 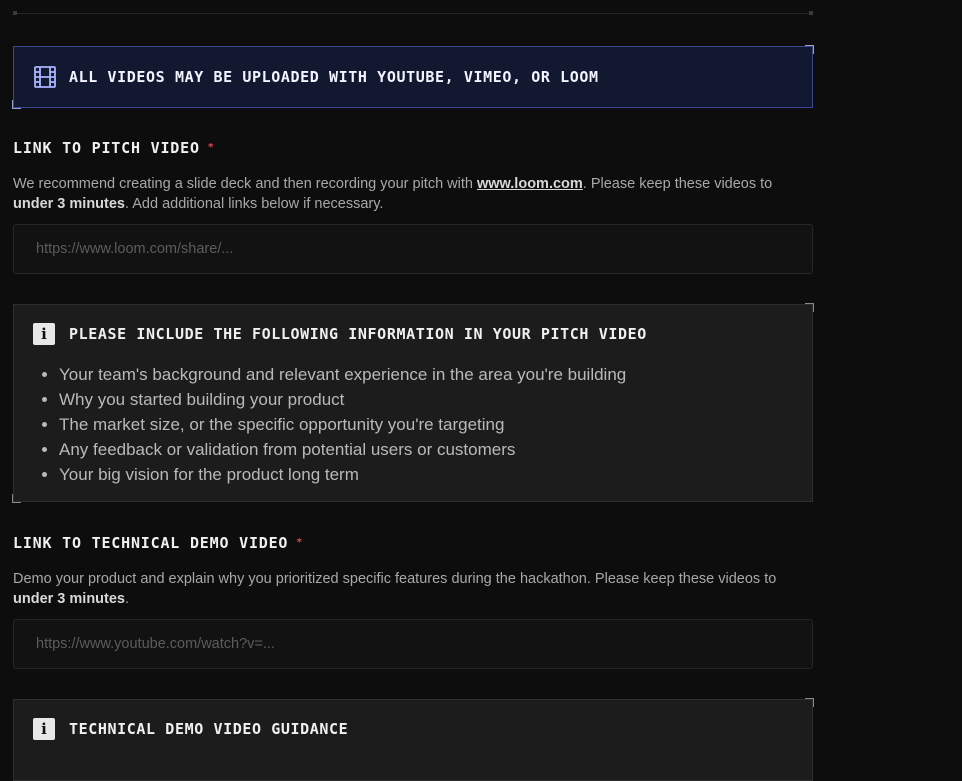 What do you see at coordinates (127, 599) in the screenshot?
I see `demo-desc-text-2: .` at bounding box center [127, 599].